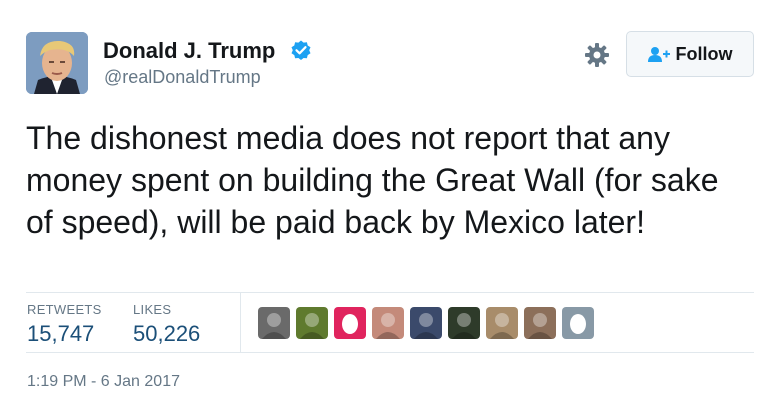 The image size is (770, 414). I want to click on avatar-grey-figure, so click(274, 323).